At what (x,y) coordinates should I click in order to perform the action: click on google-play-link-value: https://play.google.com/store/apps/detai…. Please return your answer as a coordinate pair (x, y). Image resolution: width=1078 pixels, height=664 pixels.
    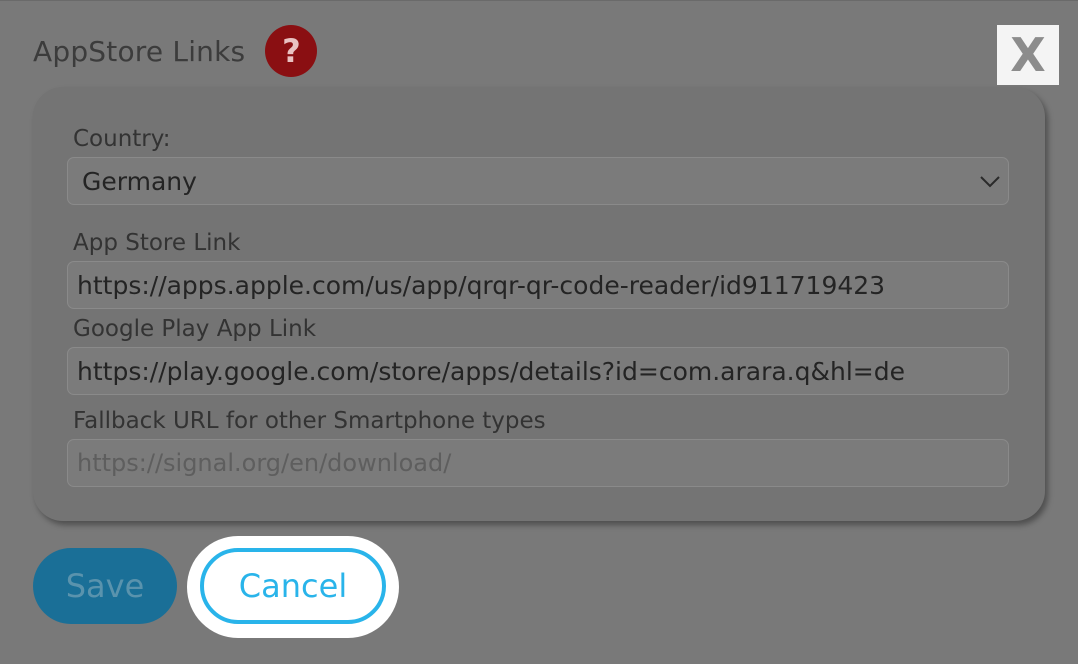
    Looking at the image, I should click on (491, 371).